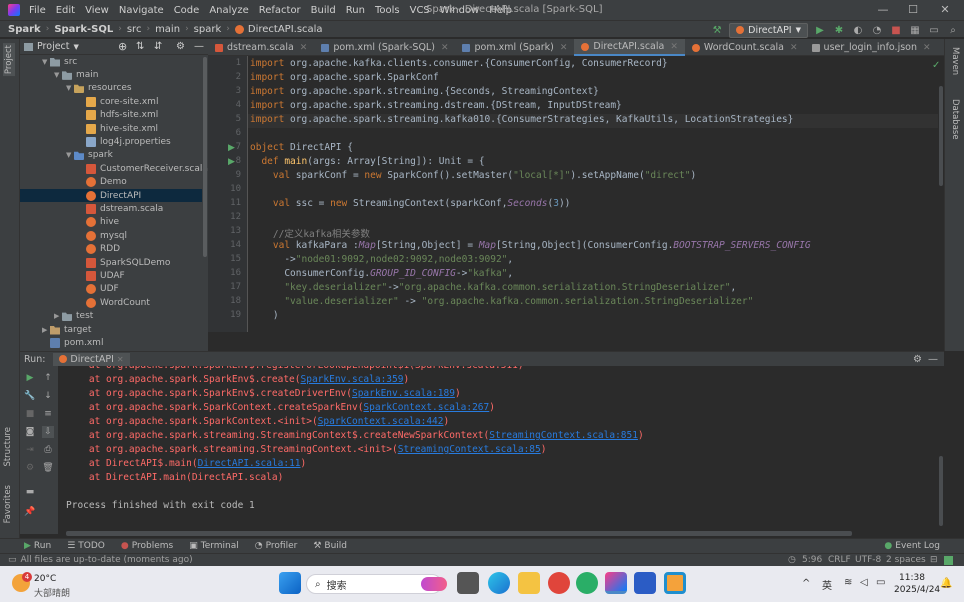 The image size is (964, 602). Describe the element at coordinates (208, 29) in the screenshot. I see `breadcrumb-item: spark` at that location.